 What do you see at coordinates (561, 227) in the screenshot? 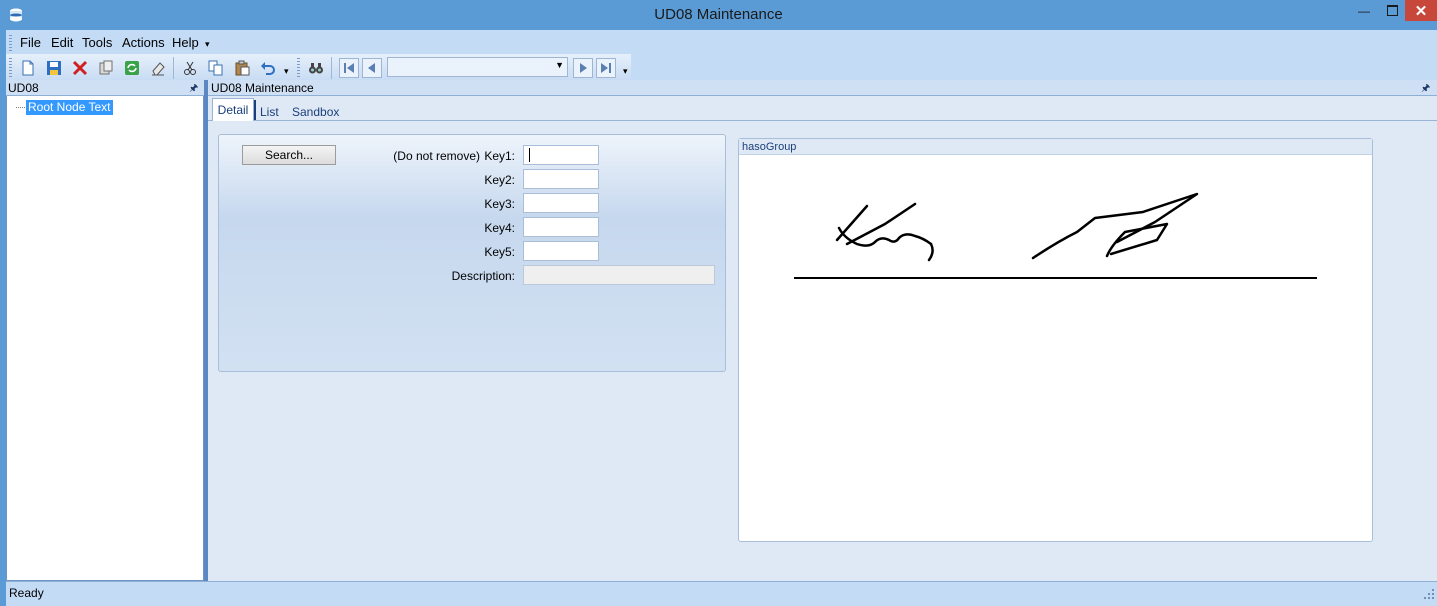
I see `key4-field` at bounding box center [561, 227].